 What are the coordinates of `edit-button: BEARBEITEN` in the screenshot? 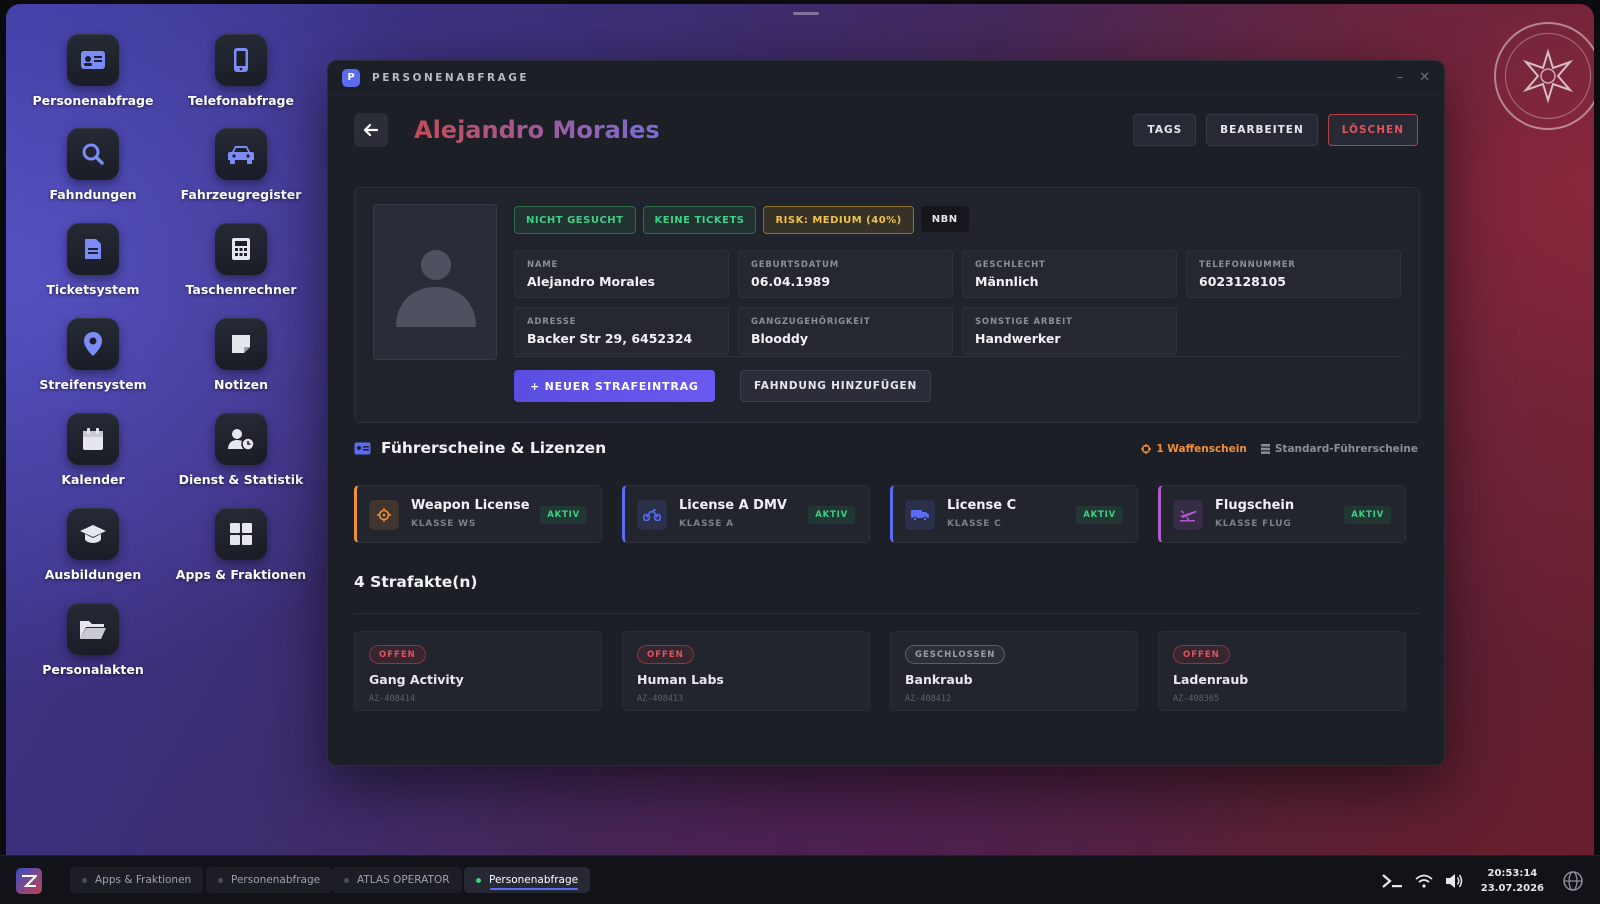 It's located at (1262, 130).